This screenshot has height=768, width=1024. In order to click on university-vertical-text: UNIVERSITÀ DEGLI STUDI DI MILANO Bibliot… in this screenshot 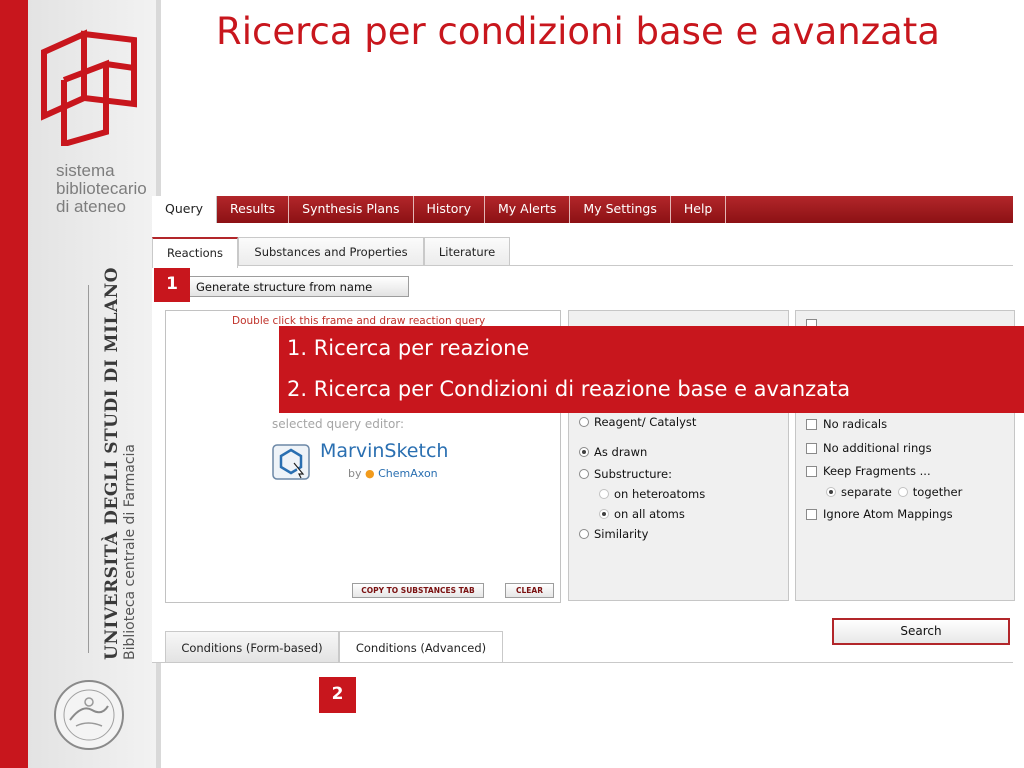, I will do `click(120, 463)`.